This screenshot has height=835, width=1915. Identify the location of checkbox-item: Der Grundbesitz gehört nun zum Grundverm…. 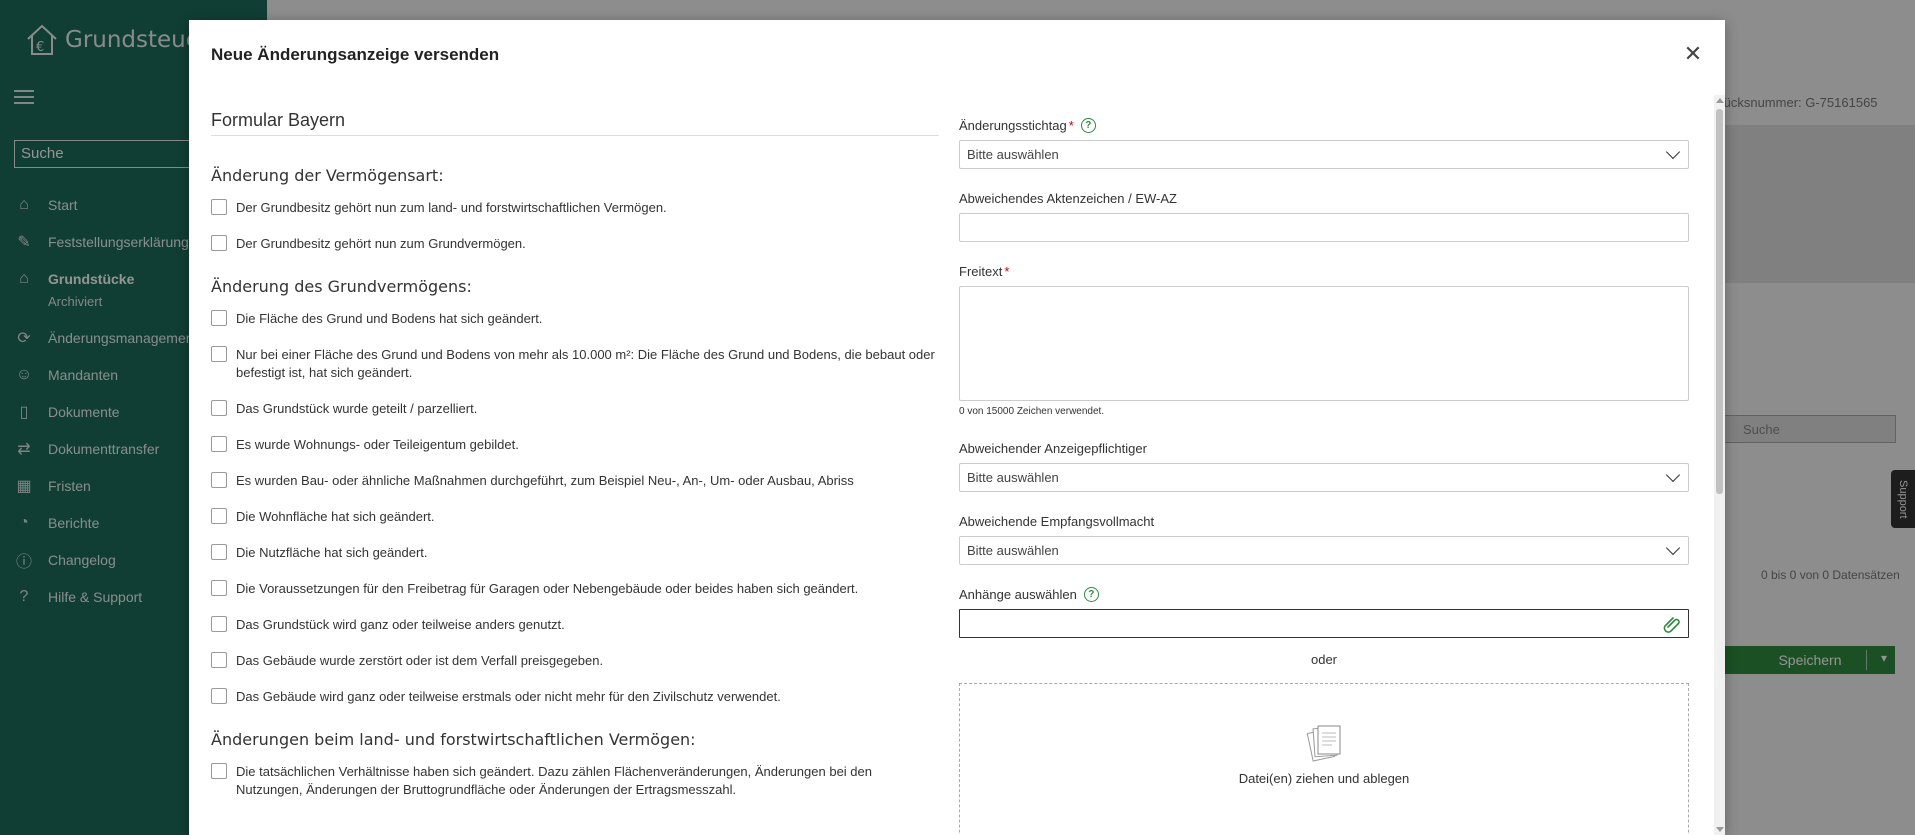
(575, 244).